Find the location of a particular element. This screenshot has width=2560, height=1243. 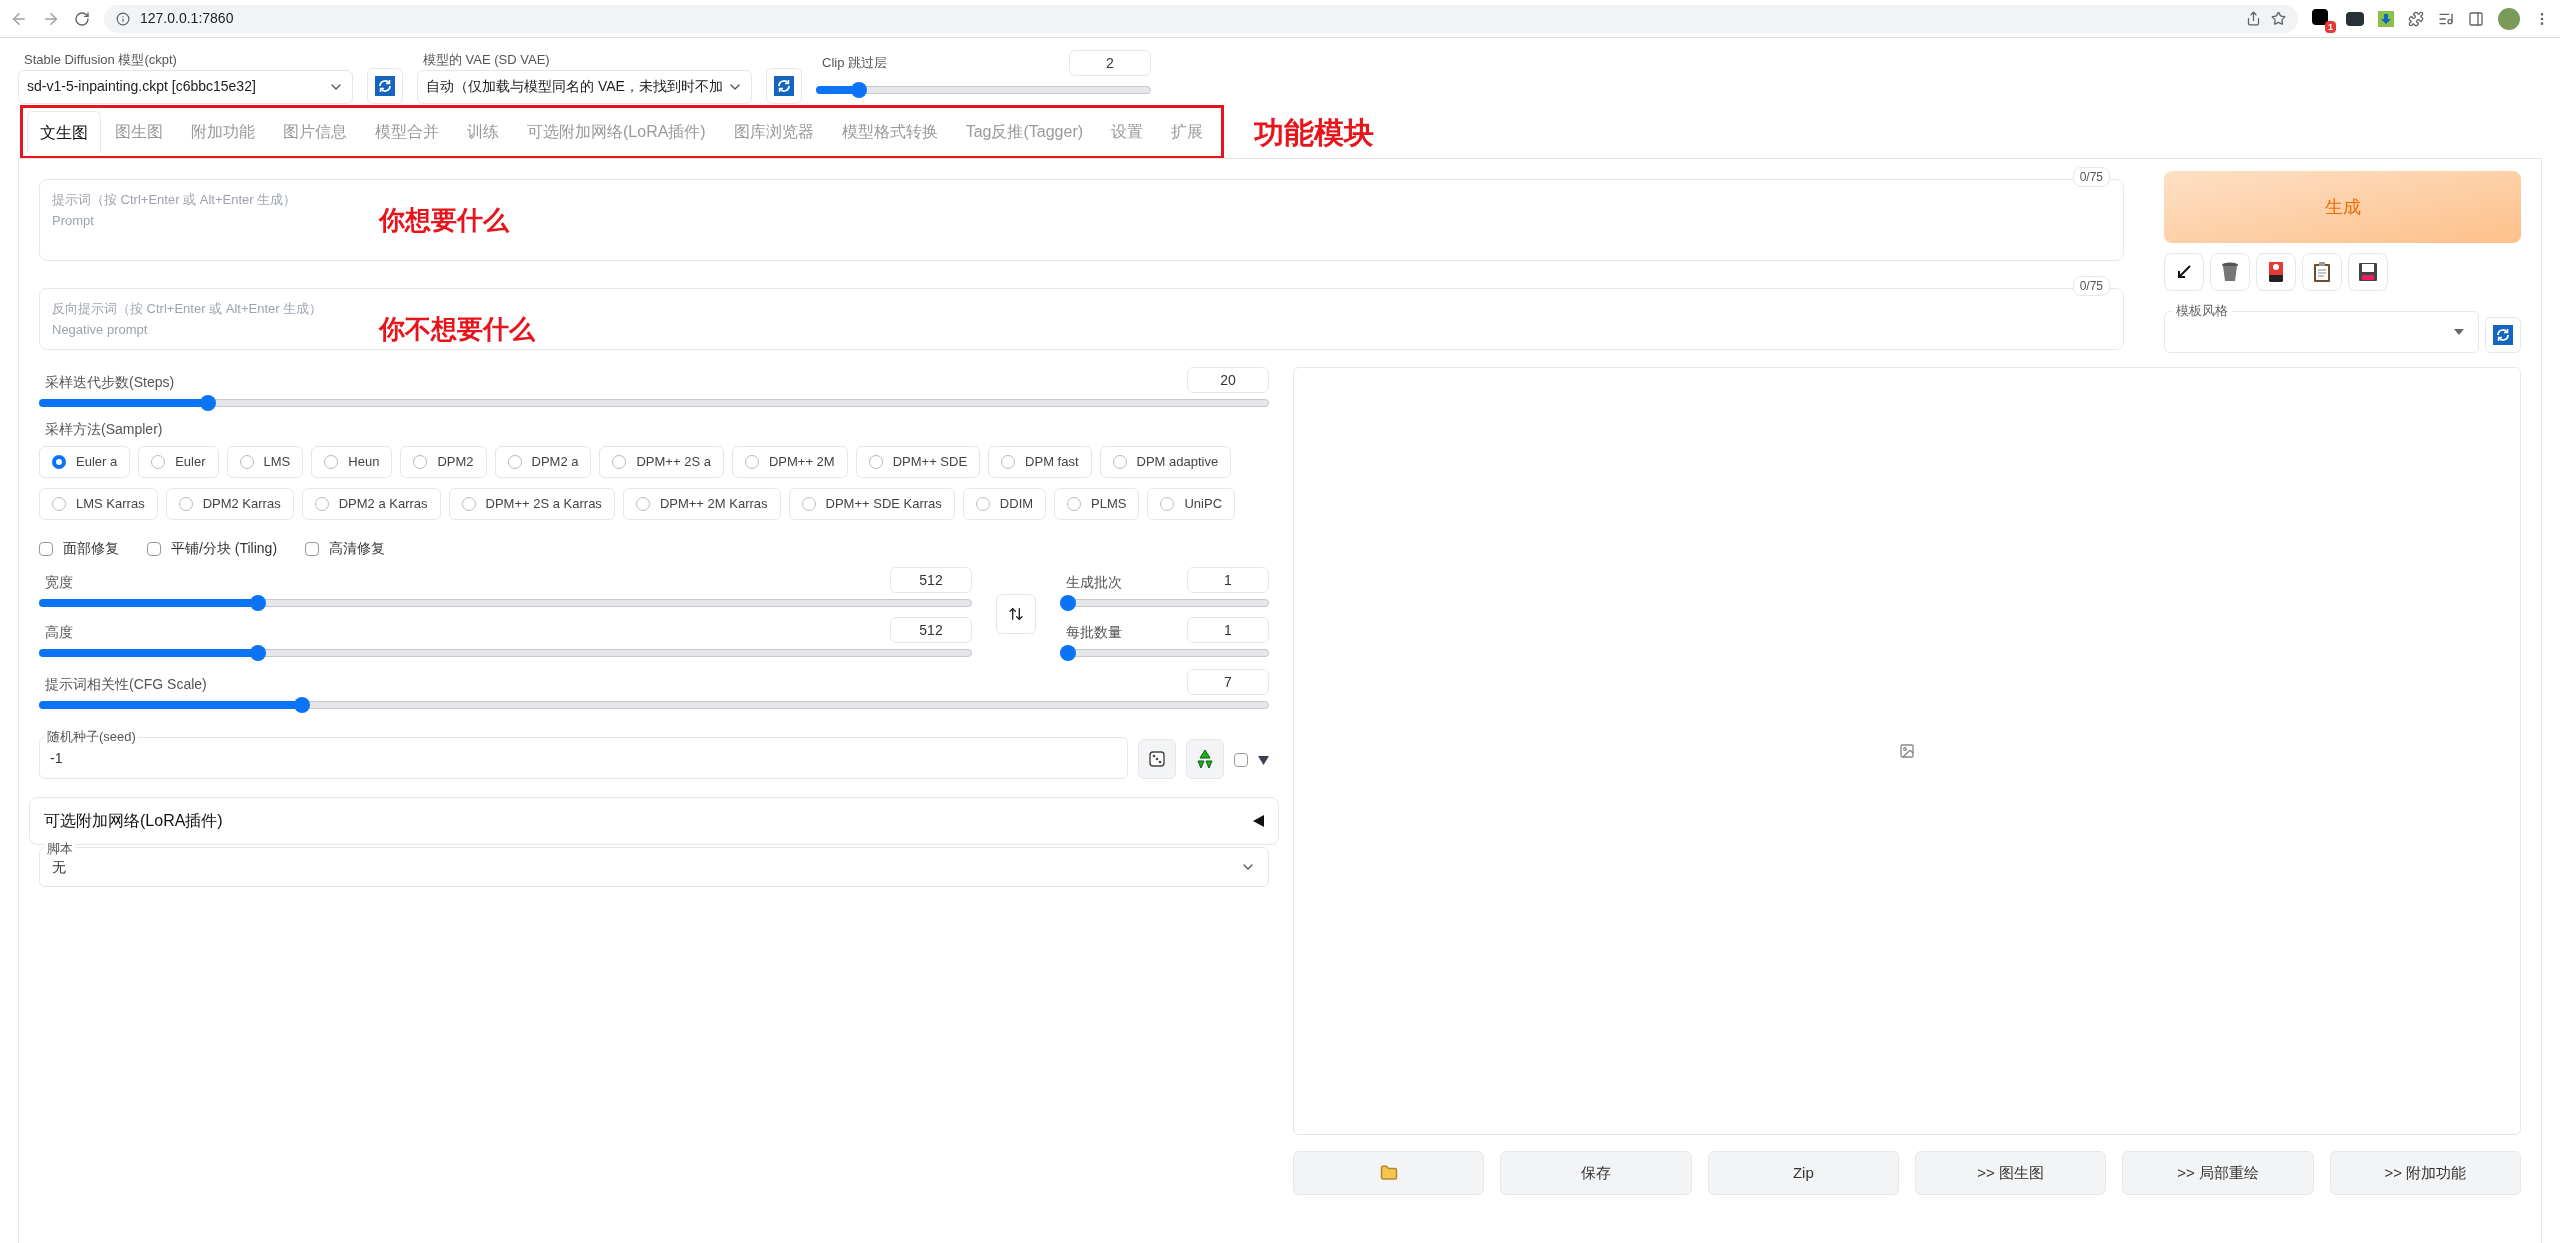

radio-option: LMS Karras is located at coordinates (98, 504).